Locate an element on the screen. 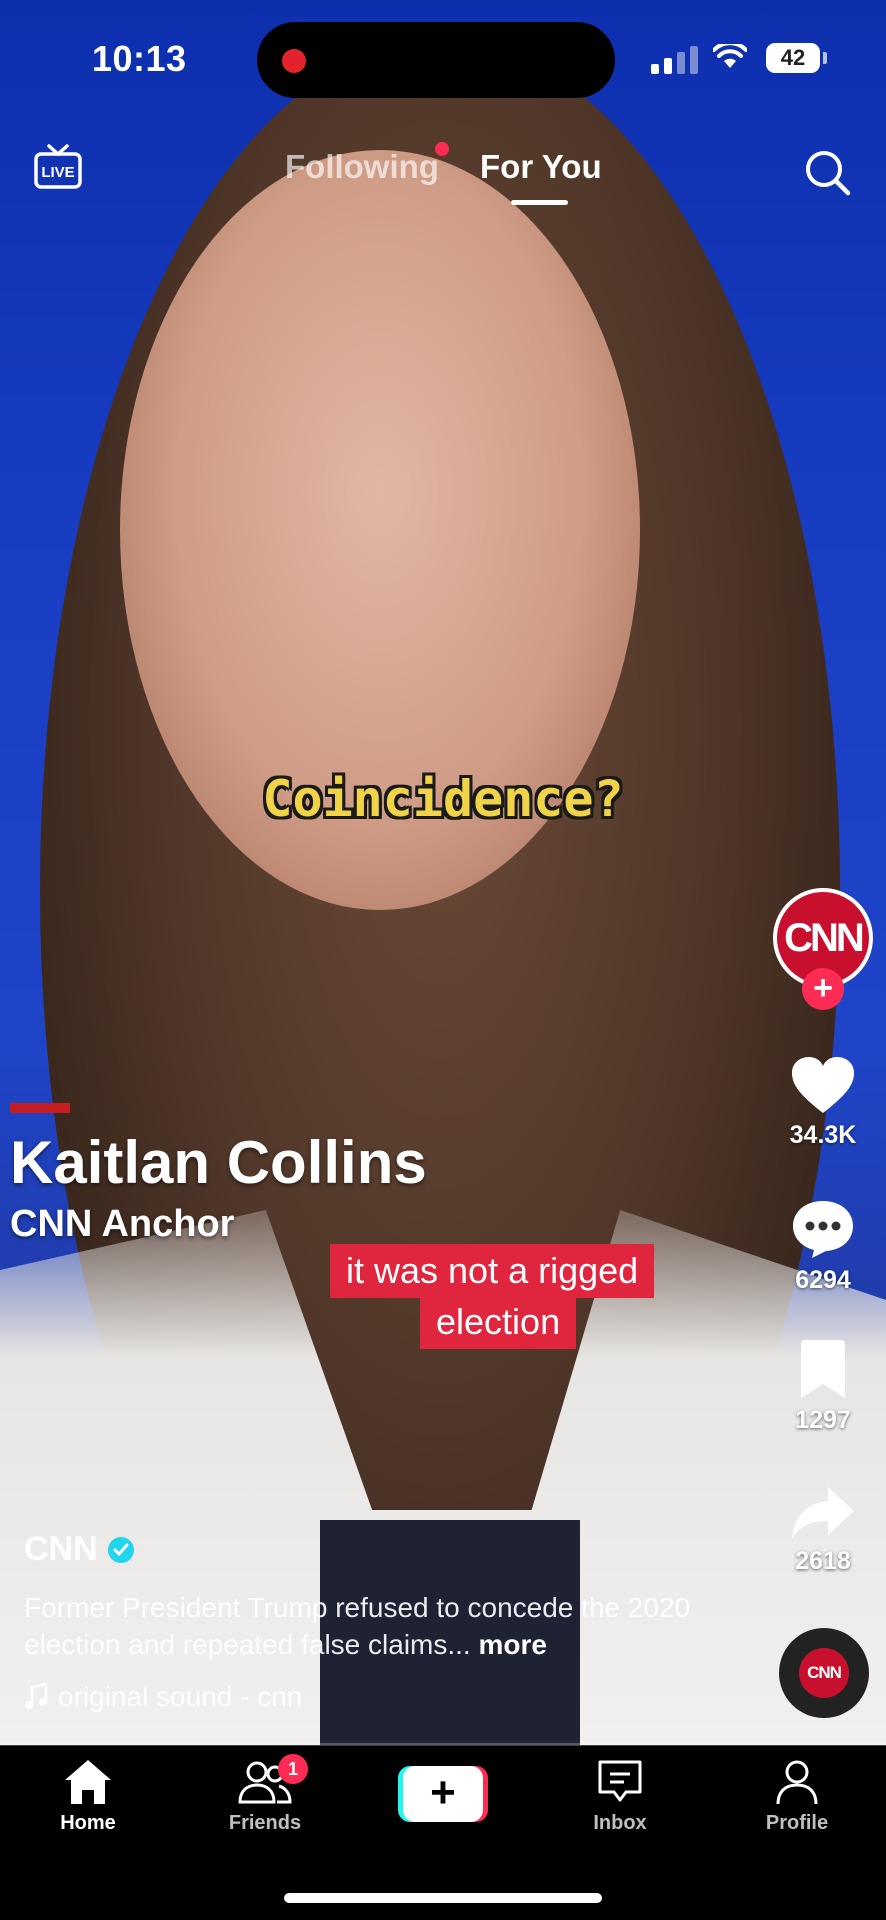 The width and height of the screenshot is (886, 1920). tab-home: Home is located at coordinates (88, 1796).